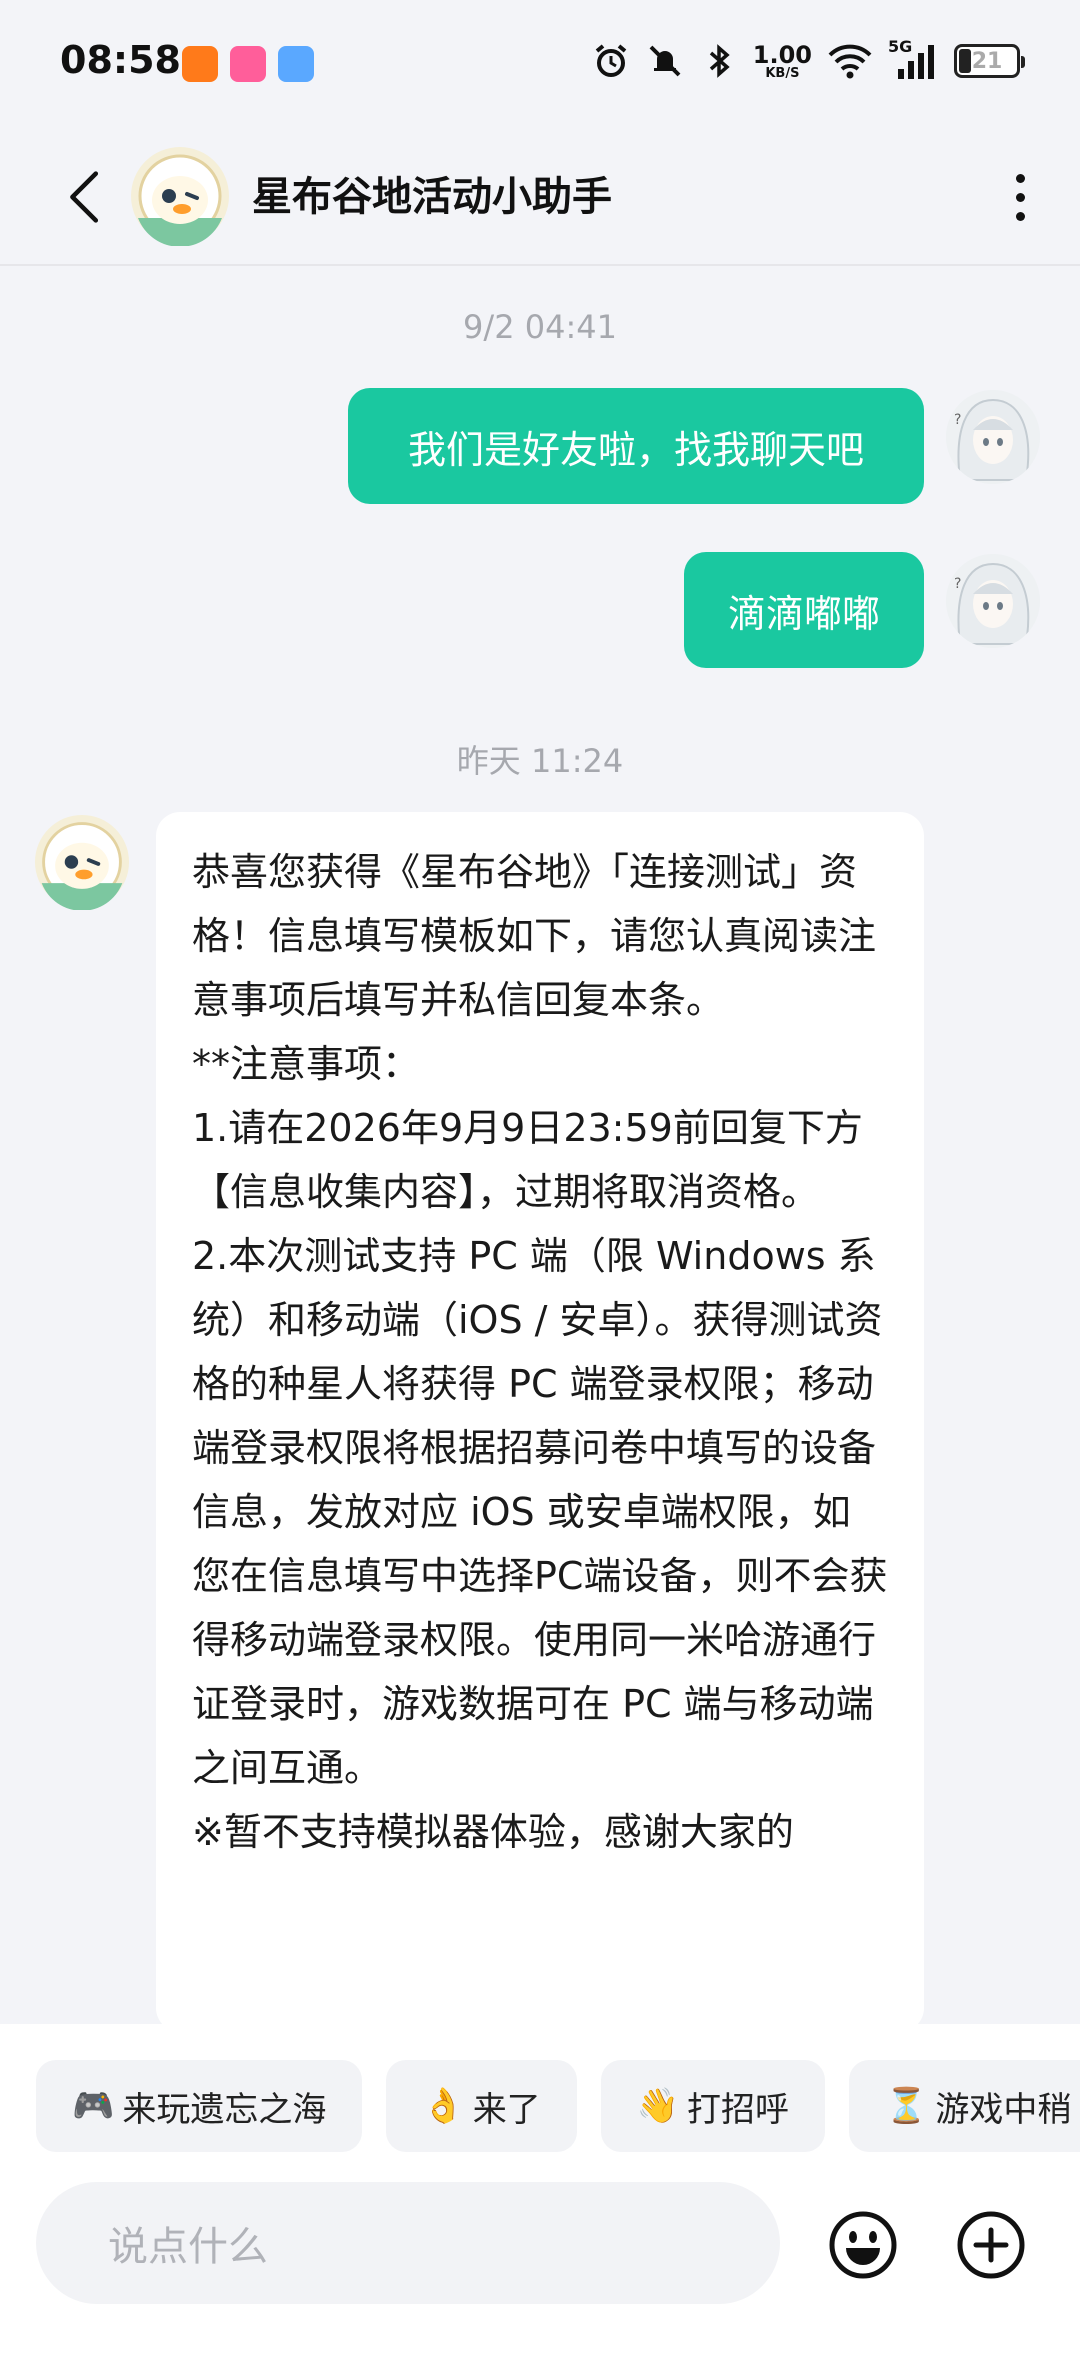 The width and height of the screenshot is (1080, 2376). I want to click on more-options-button, so click(1020, 197).